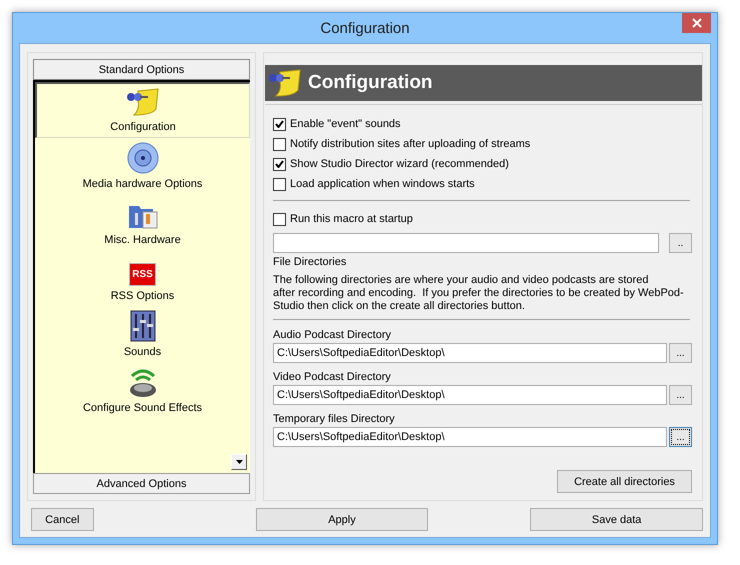 The width and height of the screenshot is (740, 565). Describe the element at coordinates (142, 222) in the screenshot. I see `sidebar-item: Misc. Hardware` at that location.